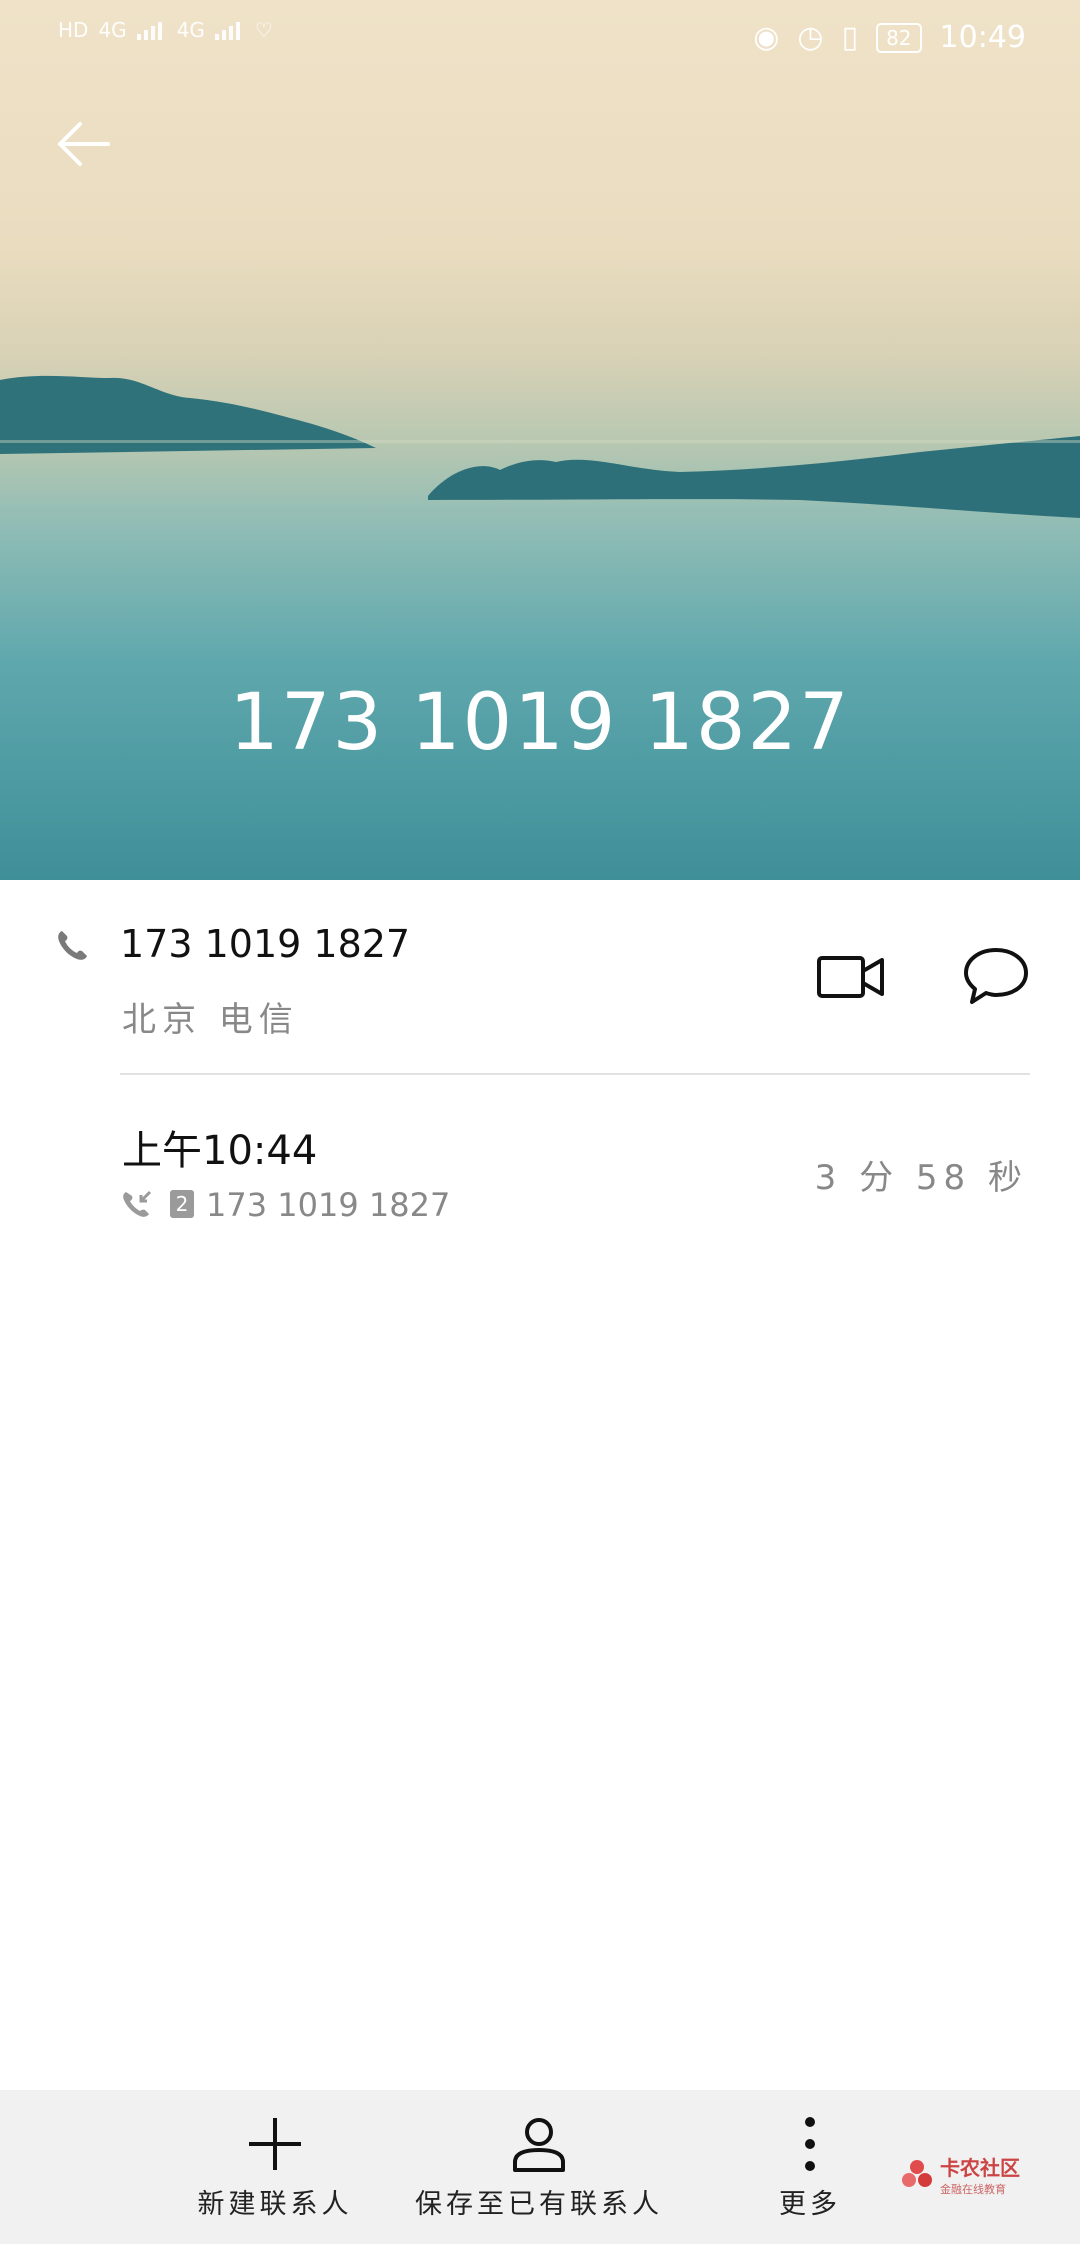  Describe the element at coordinates (190, 30) in the screenshot. I see `signal-4g-2: 4G` at that location.